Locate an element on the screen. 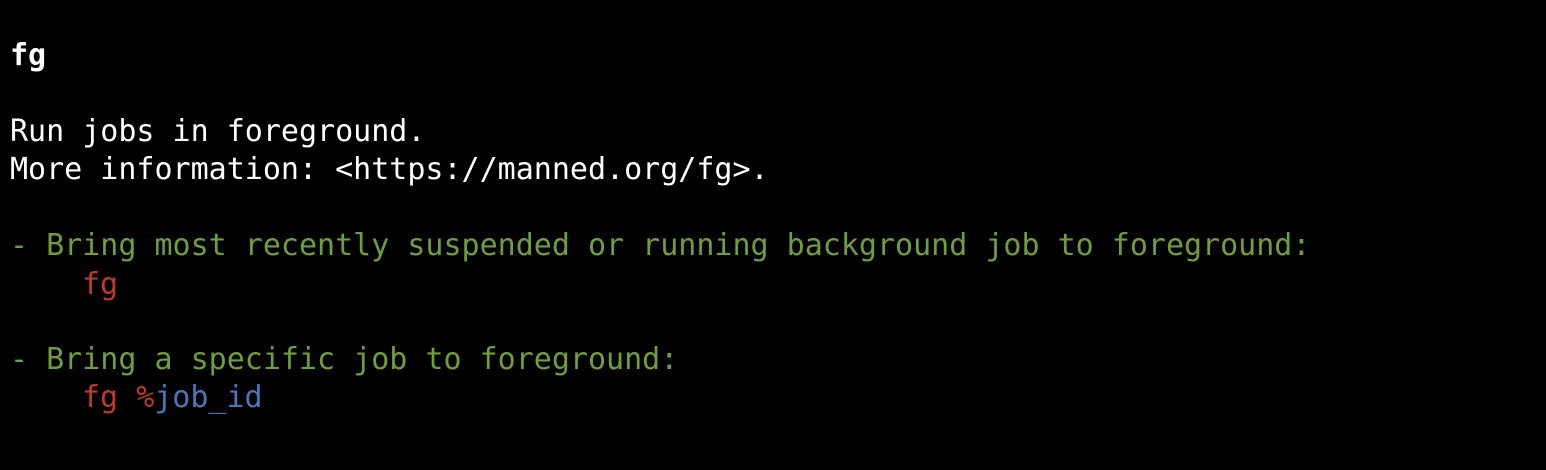  page-description: Run jobs in foreground. is located at coordinates (218, 131).